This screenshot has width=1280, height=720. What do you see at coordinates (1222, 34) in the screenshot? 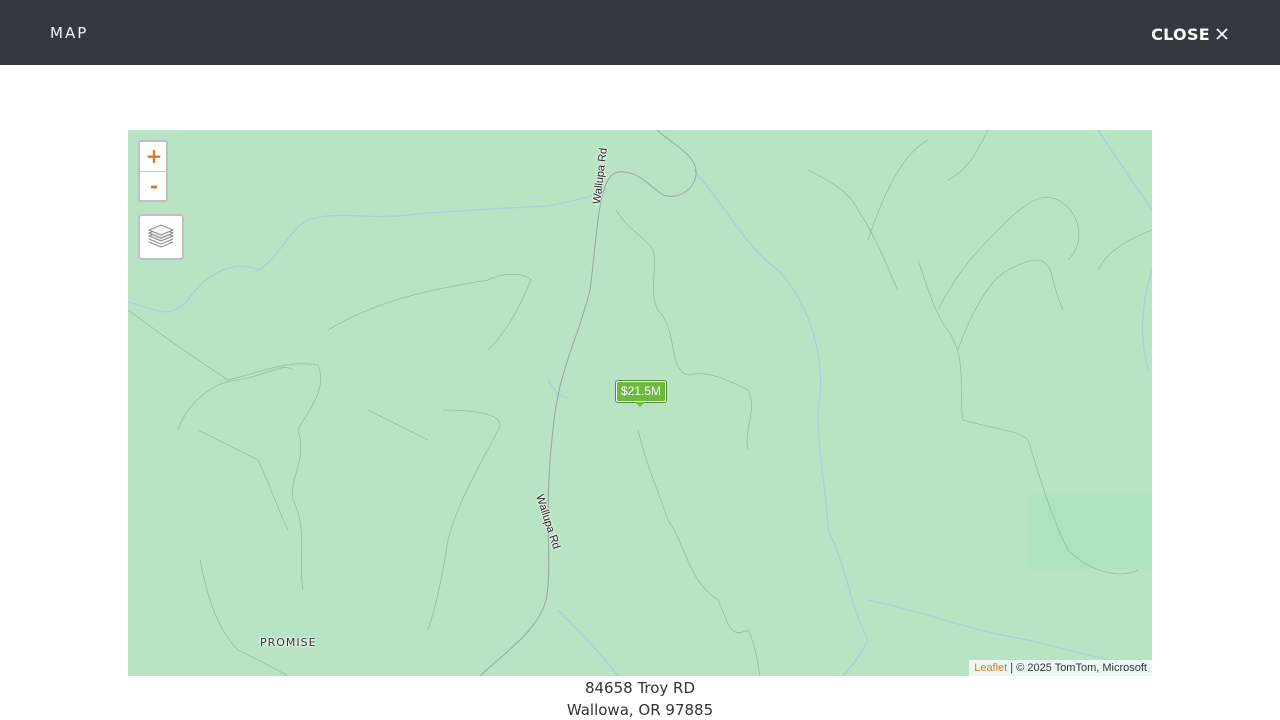
I see `close-icon` at bounding box center [1222, 34].